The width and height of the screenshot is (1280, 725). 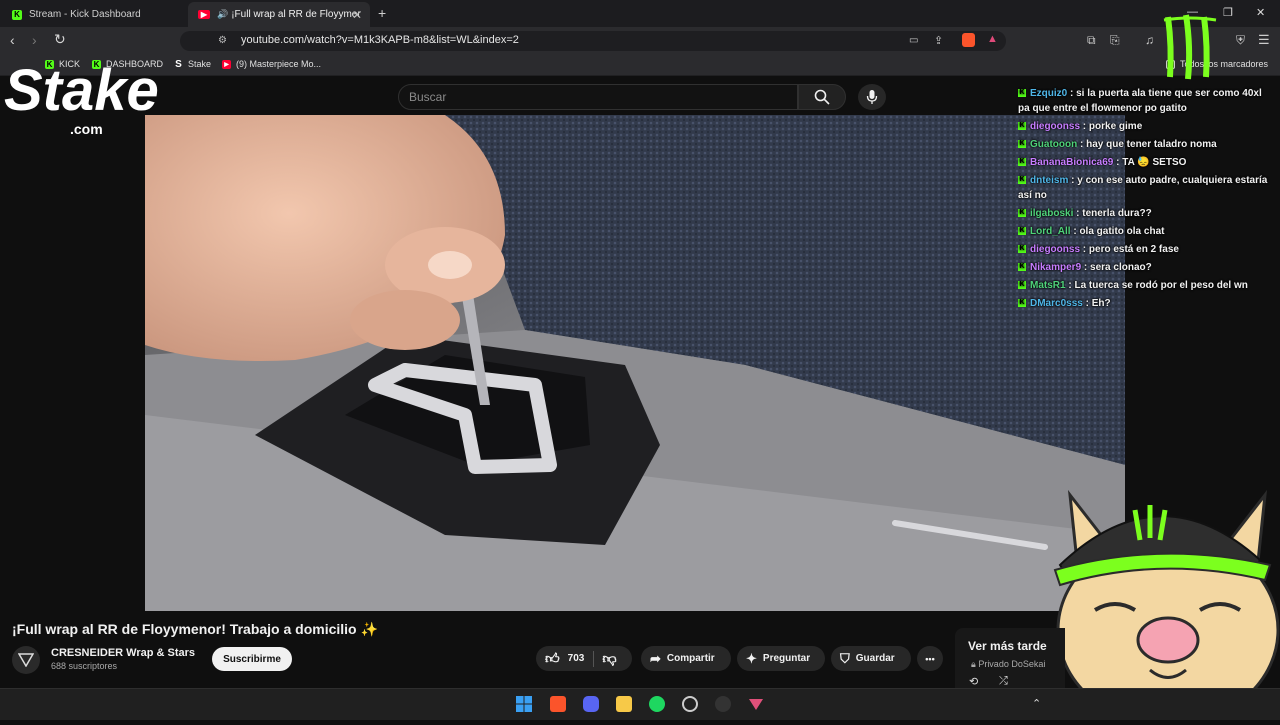 I want to click on chat-username: Guatooon, so click(x=1053, y=144).